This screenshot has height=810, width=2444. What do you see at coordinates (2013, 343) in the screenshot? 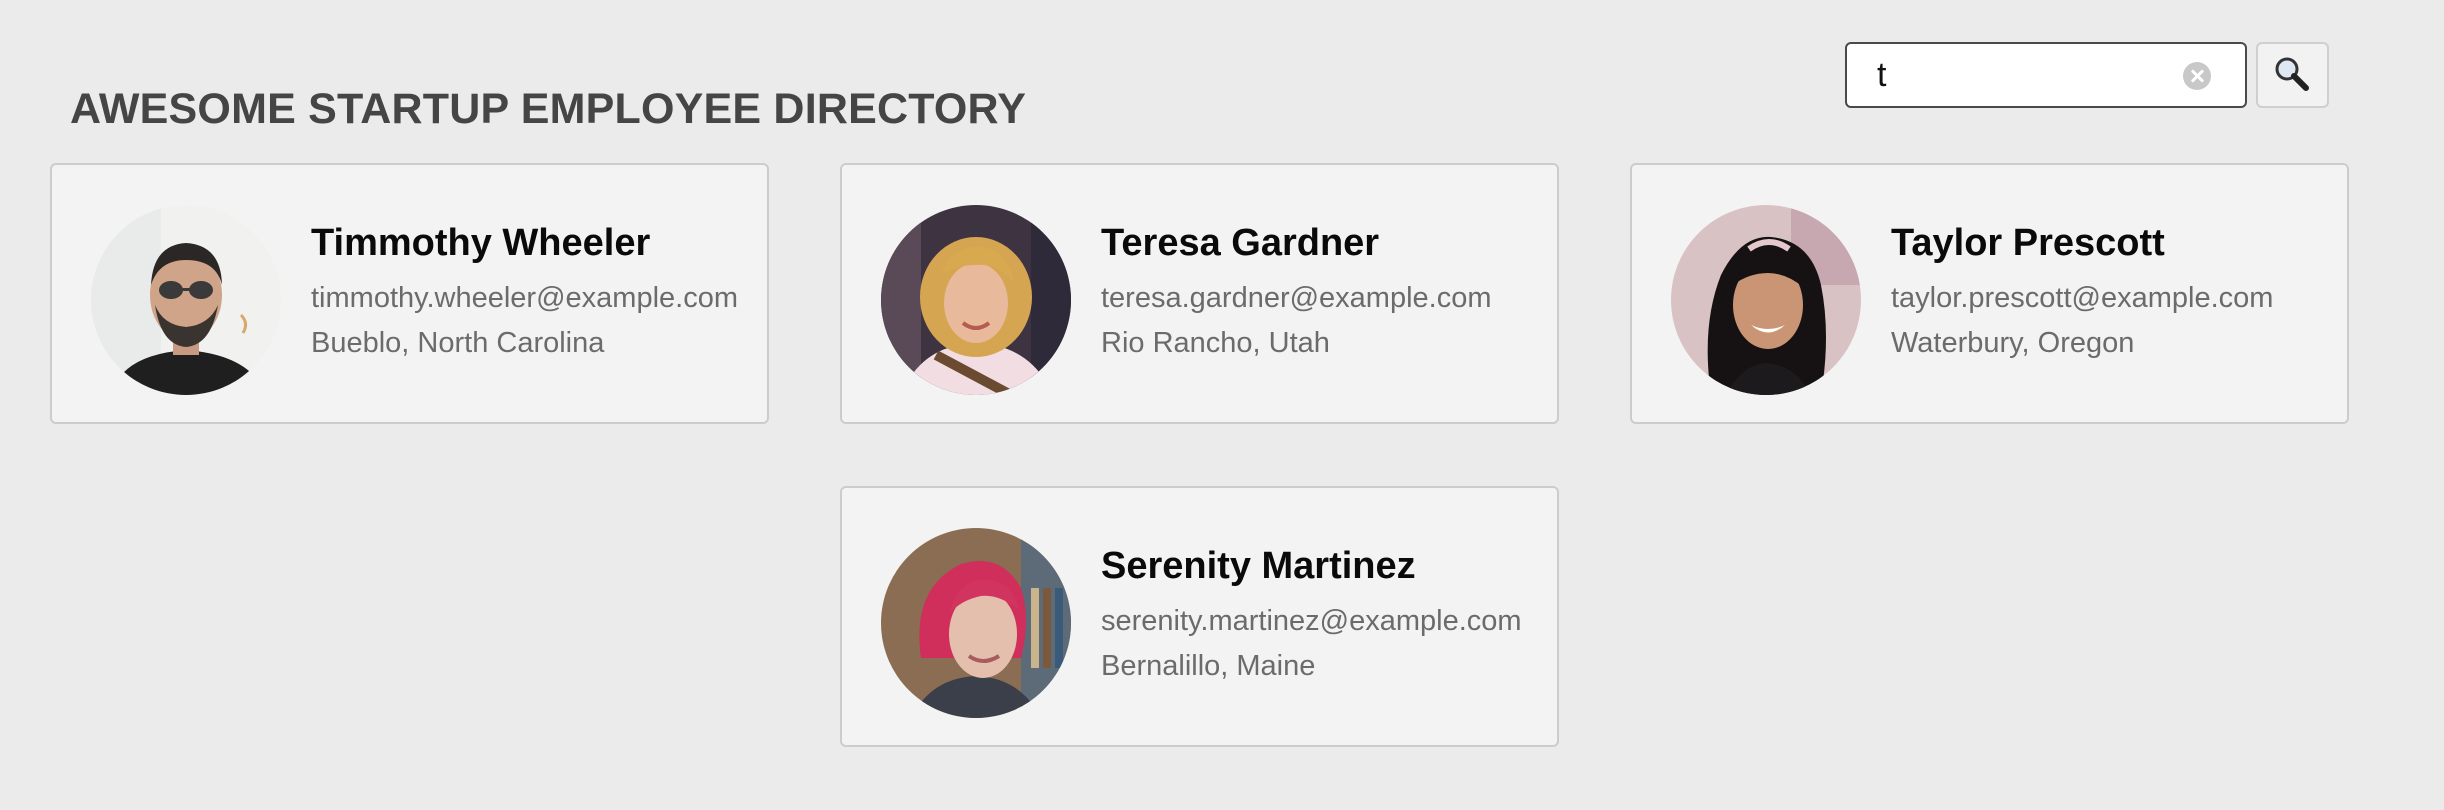
I see `employee-location: Waterbury, Oregon` at bounding box center [2013, 343].